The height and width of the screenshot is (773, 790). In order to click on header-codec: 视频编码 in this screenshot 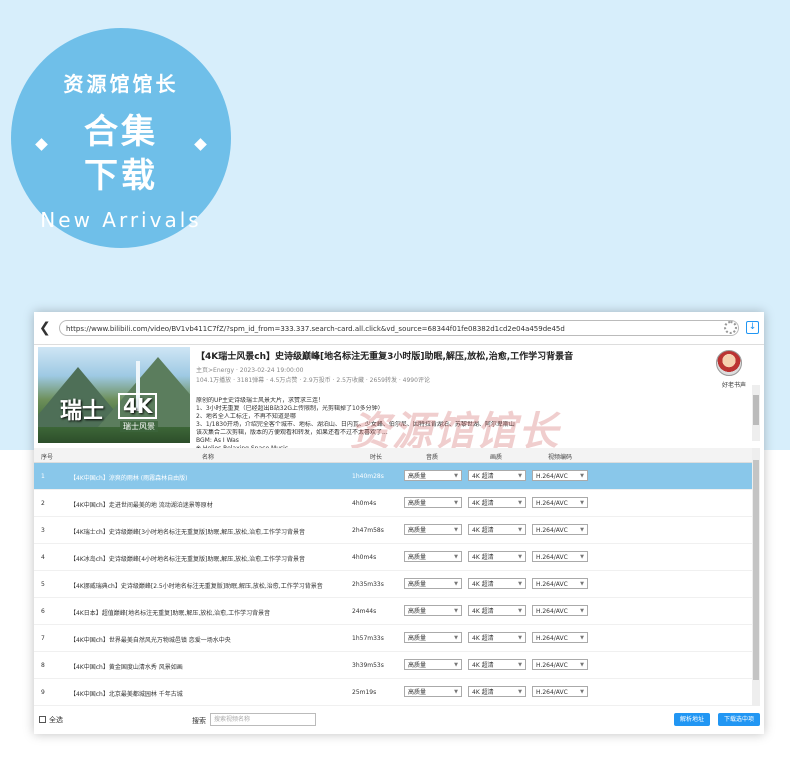, I will do `click(560, 457)`.